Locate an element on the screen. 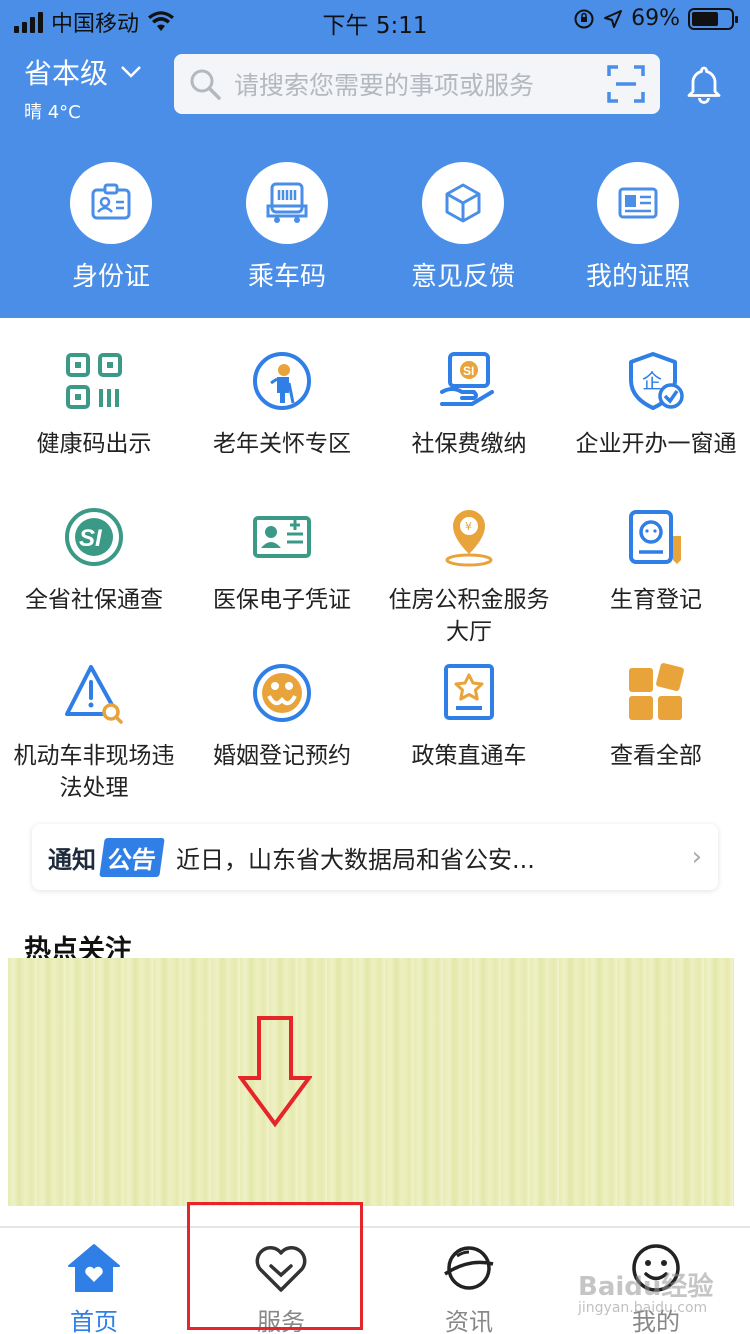 This screenshot has width=750, height=1334. search-box: 请搜索您需要的事项或服务 is located at coordinates (417, 84).